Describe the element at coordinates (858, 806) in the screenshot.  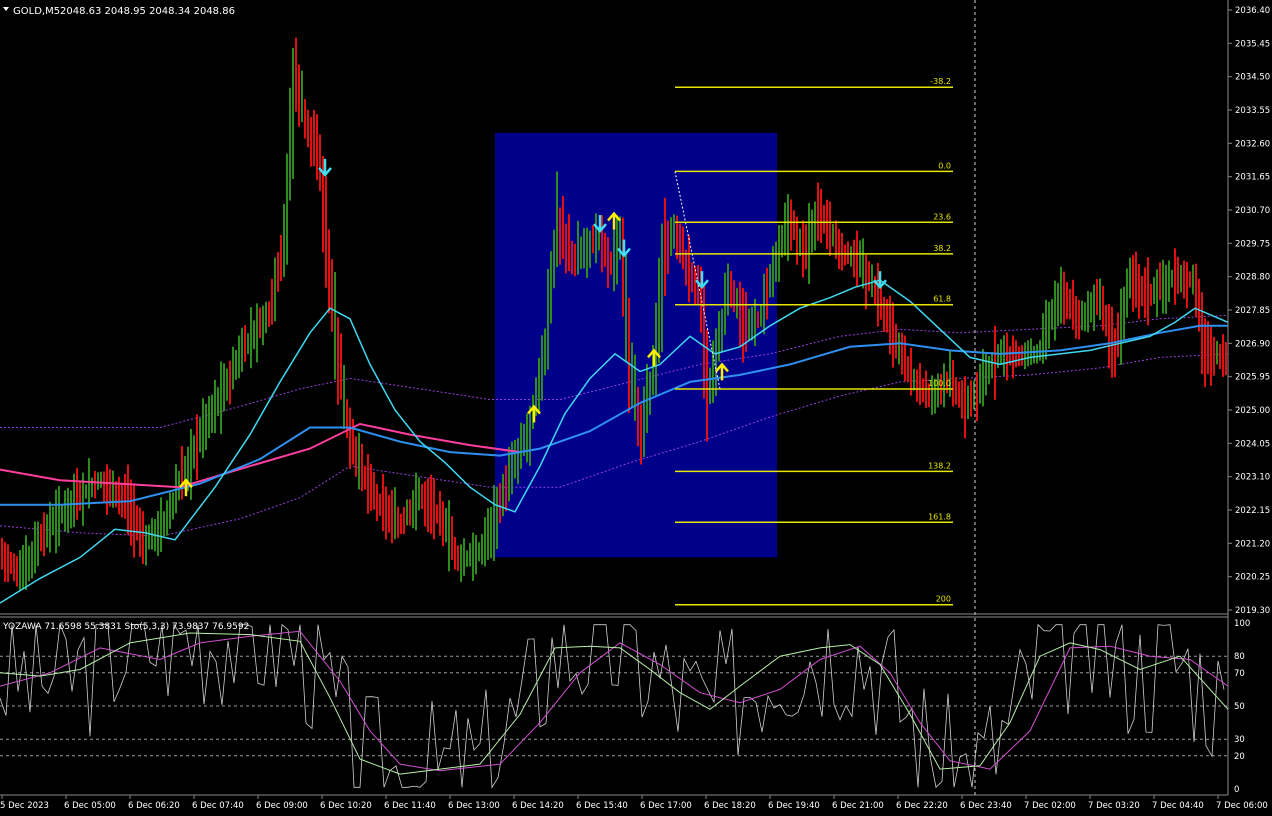
I see `time-tick-label: 6 Dec 21:00` at that location.